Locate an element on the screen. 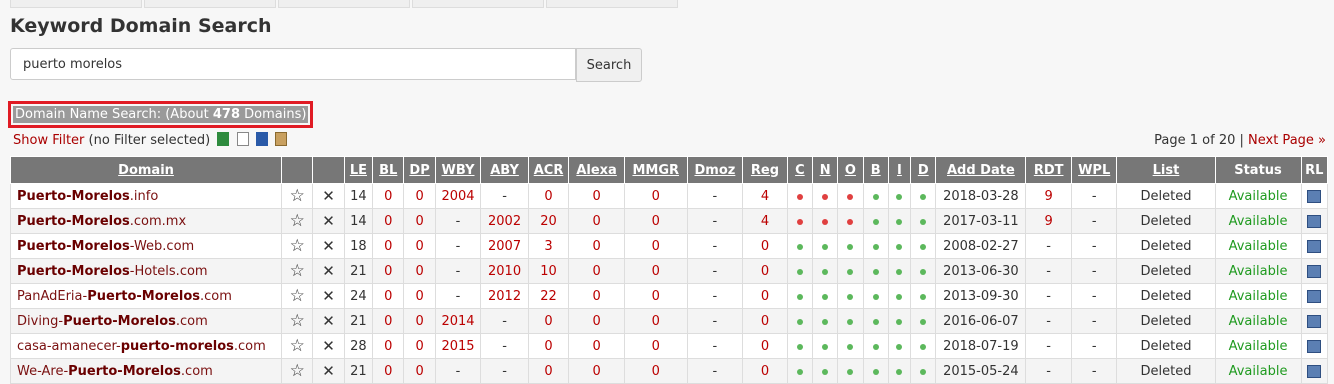  column-header-bl: BL is located at coordinates (388, 170).